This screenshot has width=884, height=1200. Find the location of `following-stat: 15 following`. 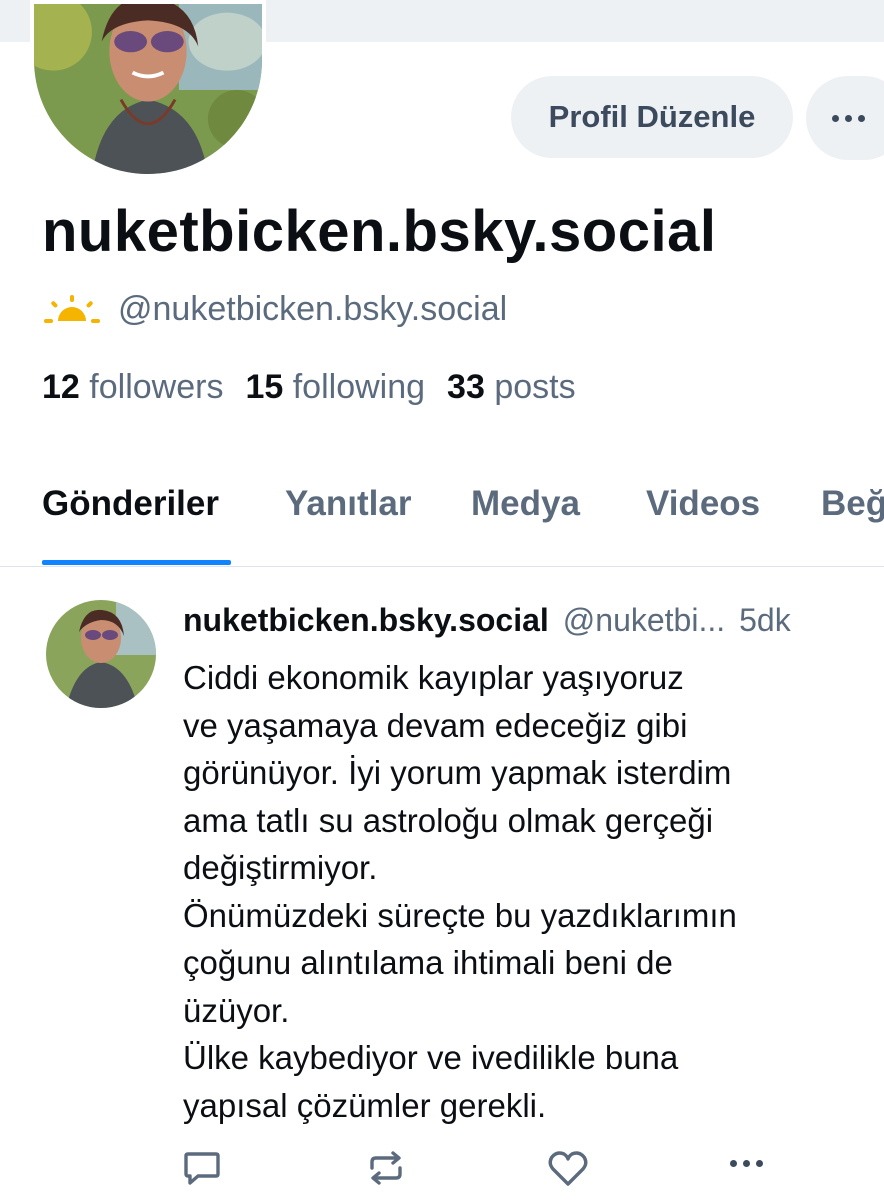

following-stat: 15 following is located at coordinates (335, 387).